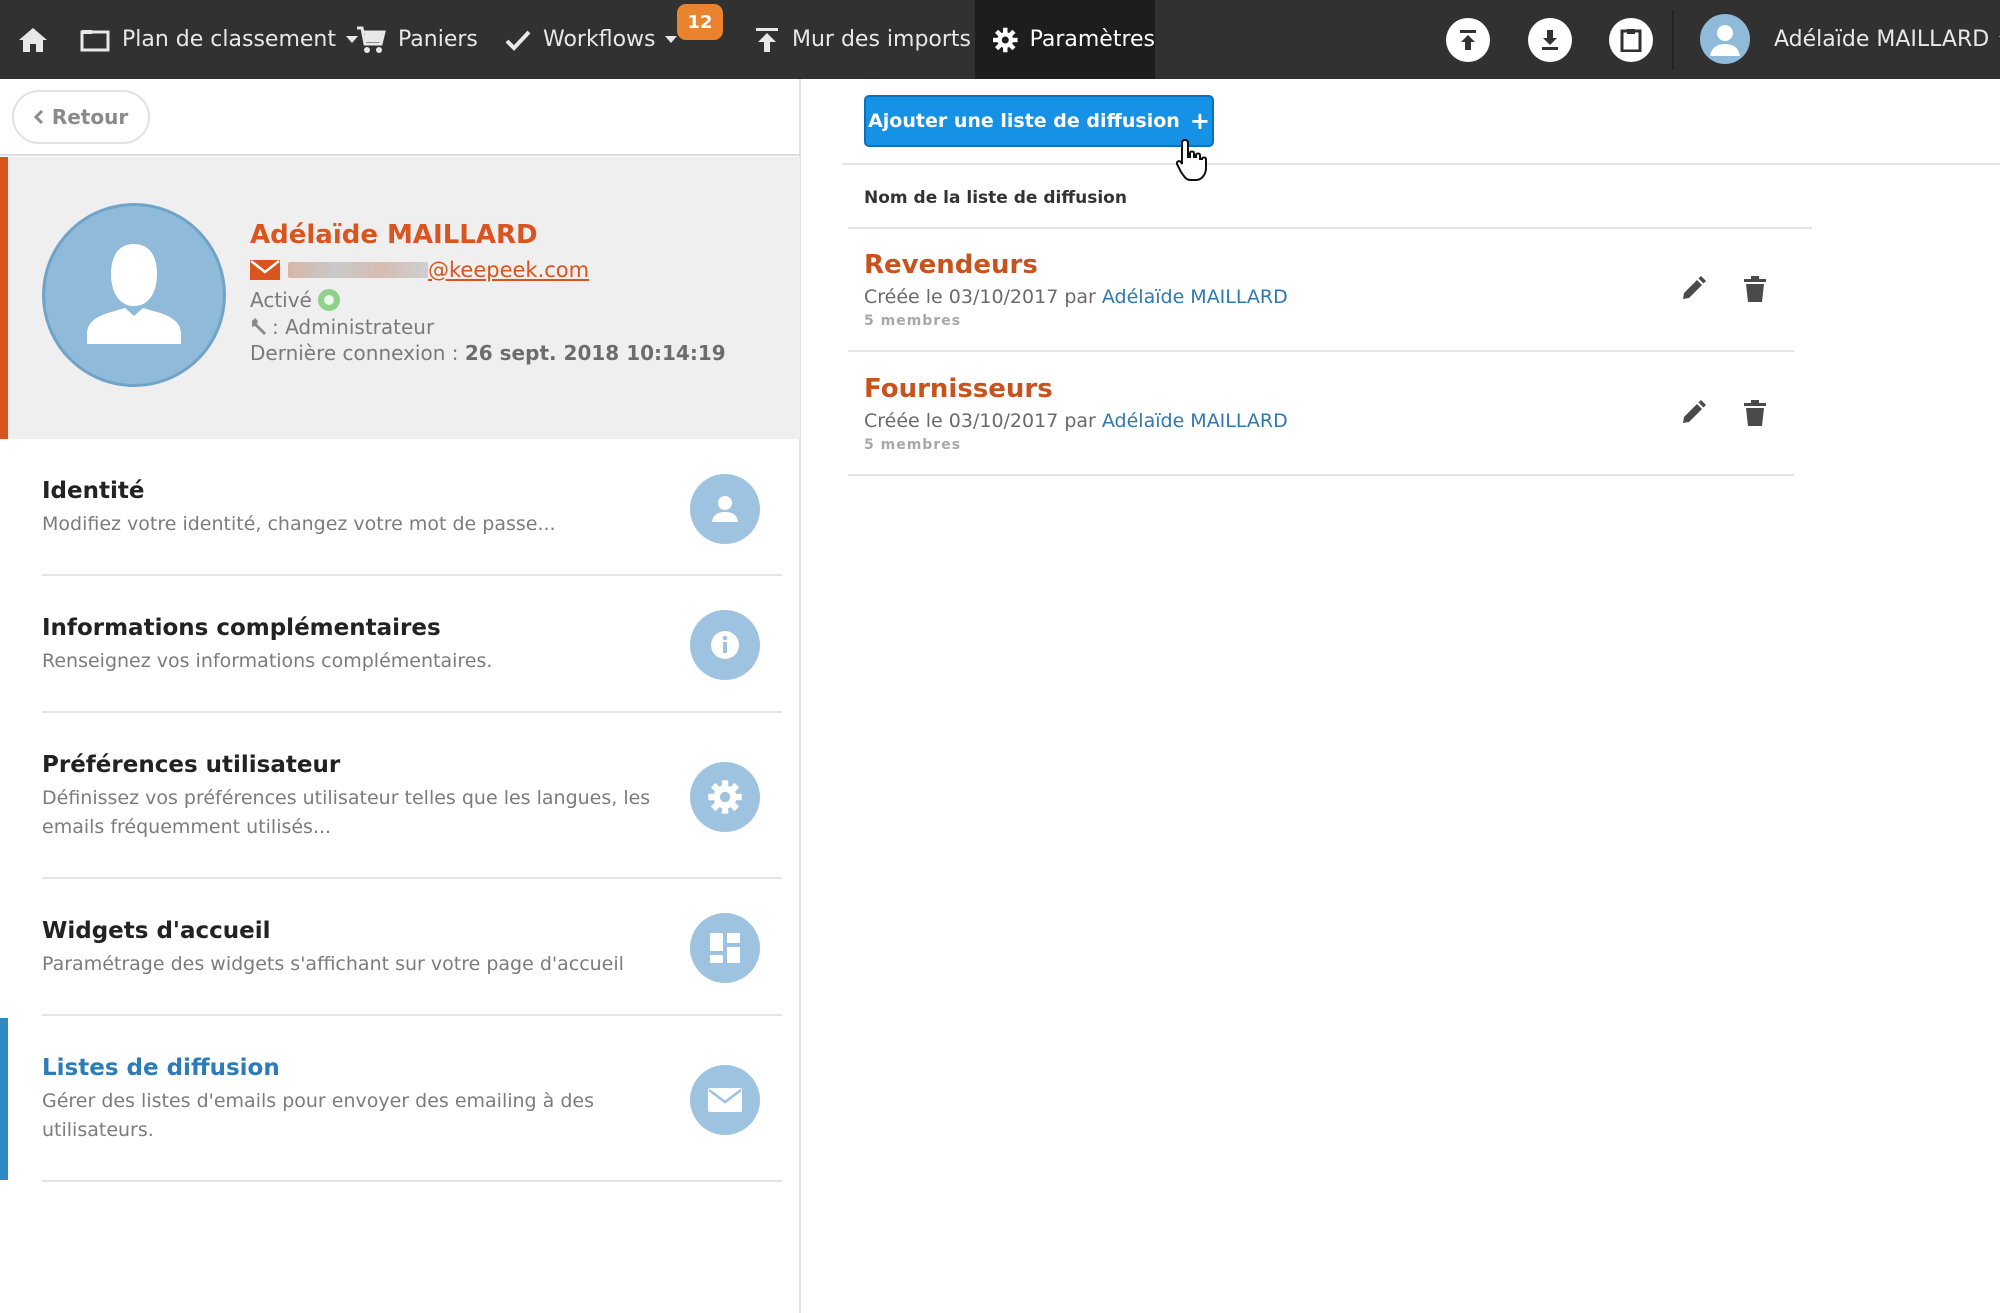  I want to click on wrench-icon, so click(259, 326).